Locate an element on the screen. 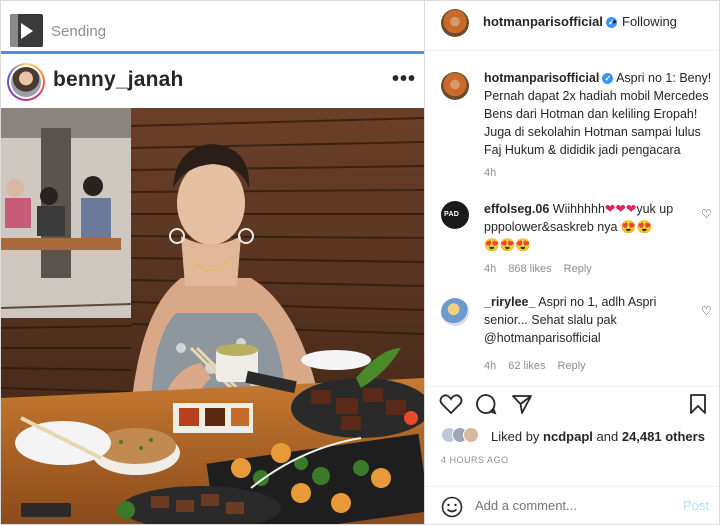  author-avatar is located at coordinates (455, 23).